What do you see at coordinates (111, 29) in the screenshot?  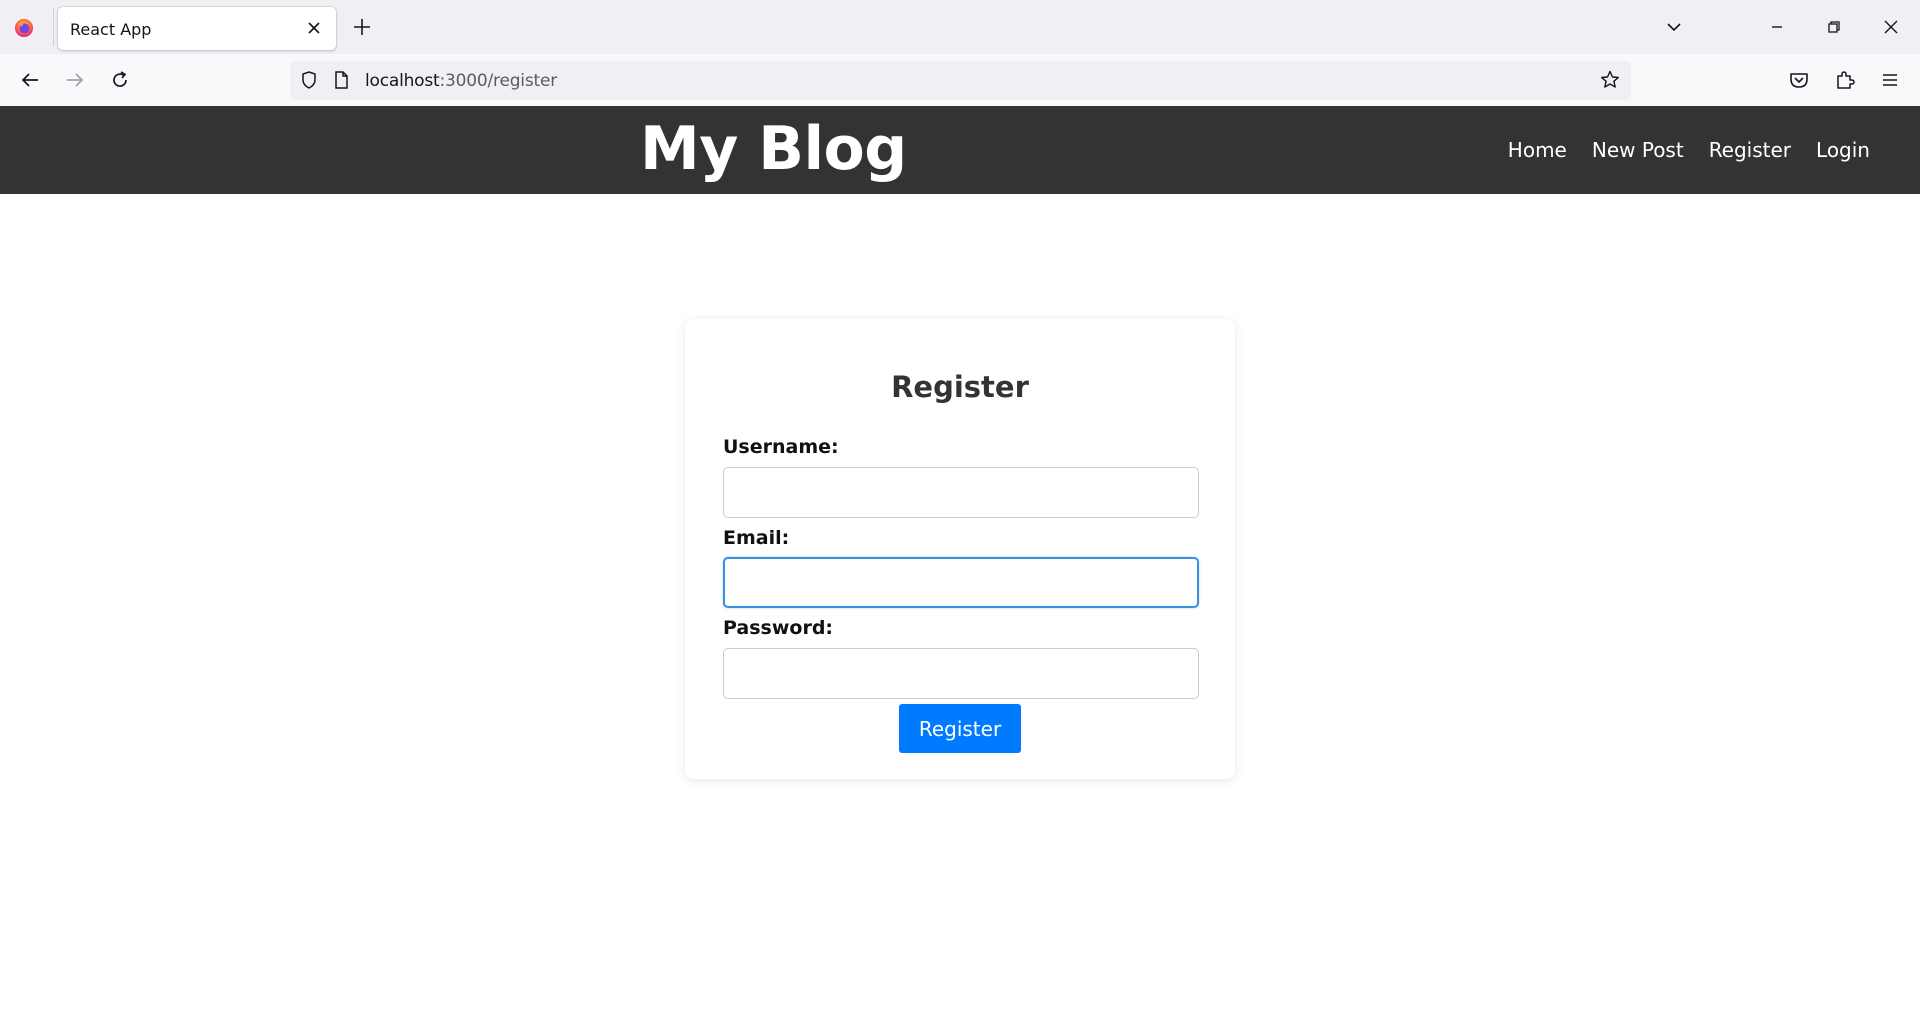 I see `tab-title: React App` at bounding box center [111, 29].